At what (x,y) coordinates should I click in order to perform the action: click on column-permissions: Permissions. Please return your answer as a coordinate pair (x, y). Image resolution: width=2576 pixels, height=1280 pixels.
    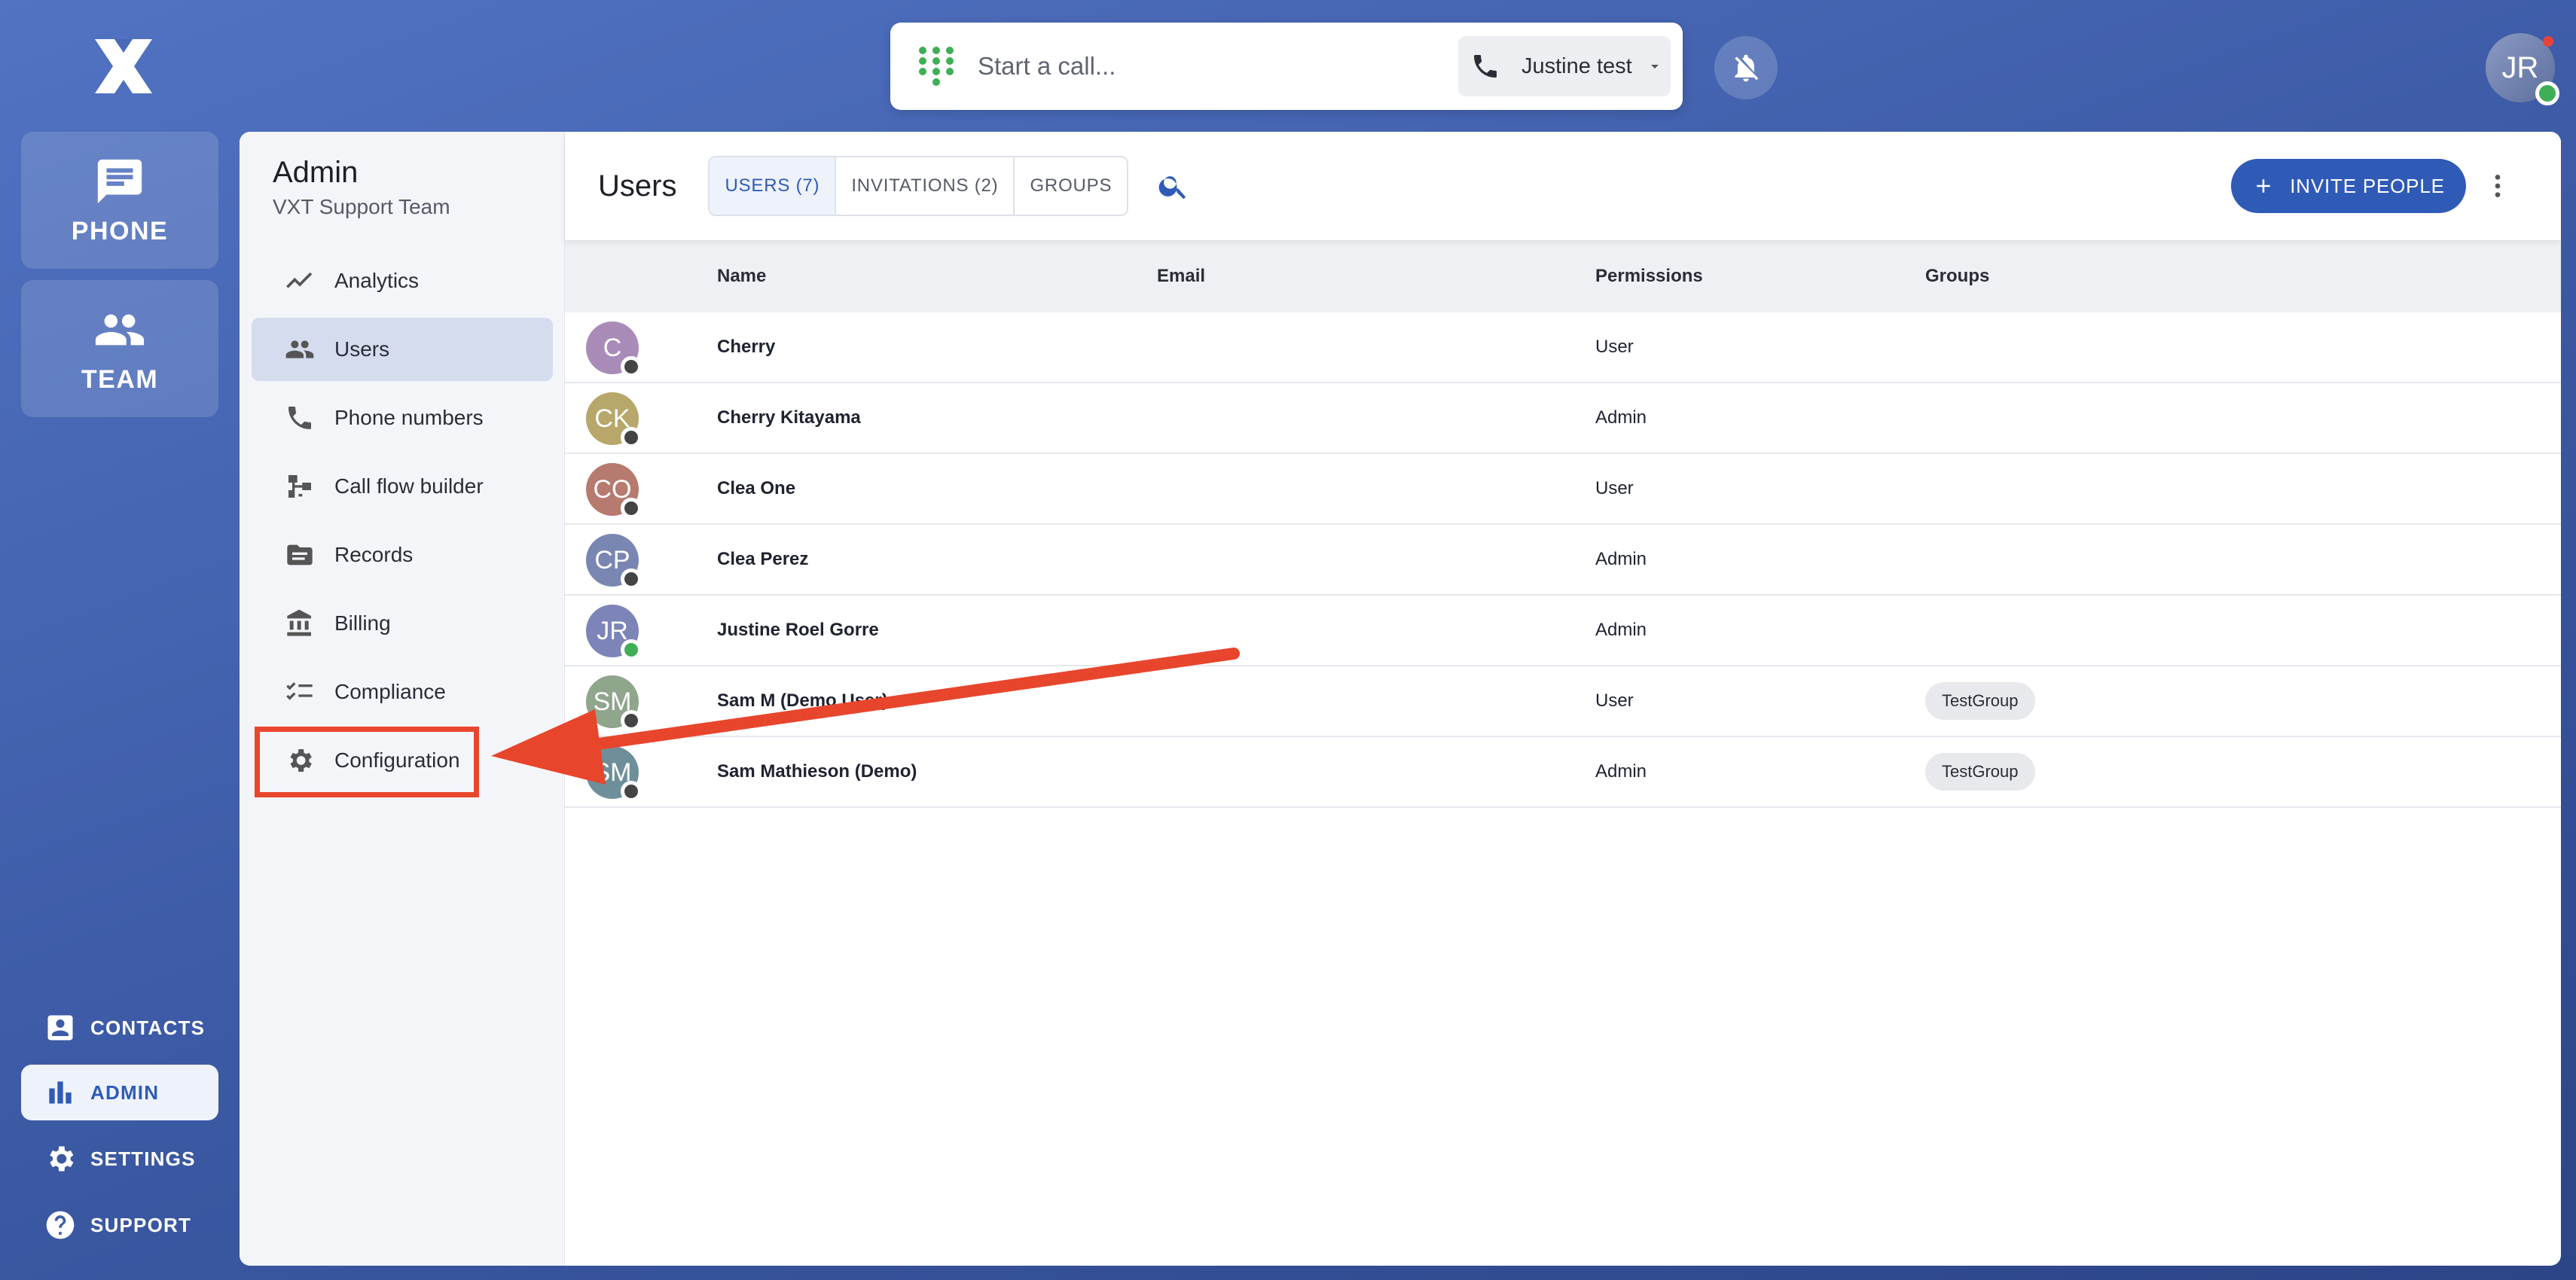
    Looking at the image, I should click on (1649, 276).